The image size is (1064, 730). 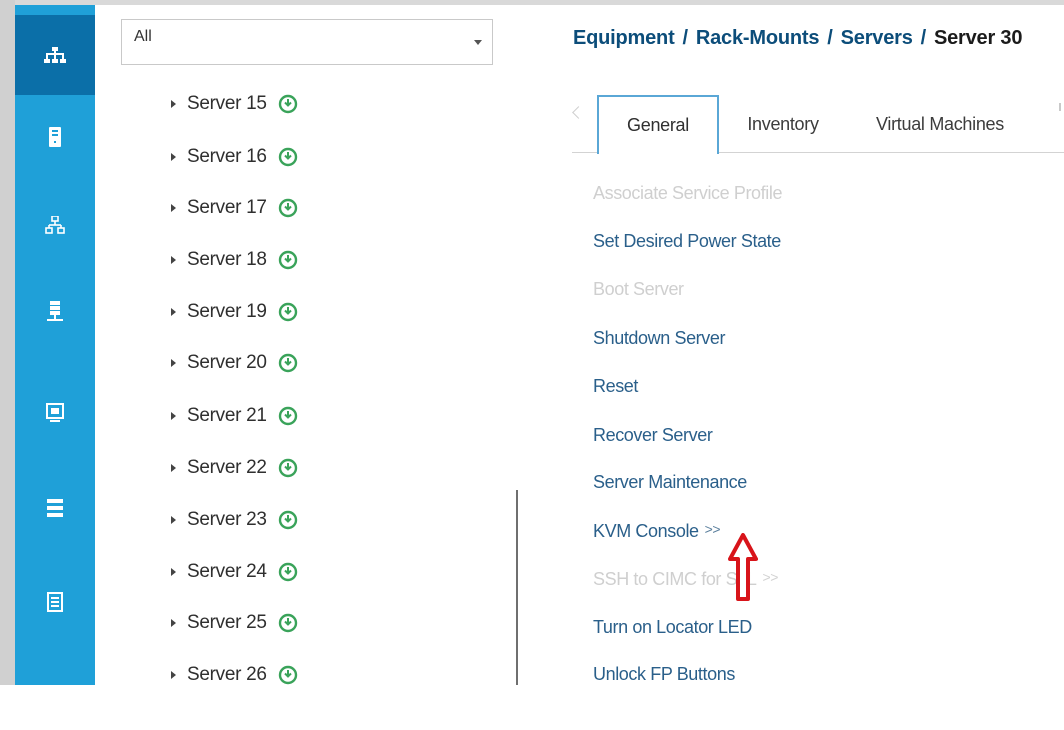 I want to click on tab-label: Inventory, so click(x=783, y=123).